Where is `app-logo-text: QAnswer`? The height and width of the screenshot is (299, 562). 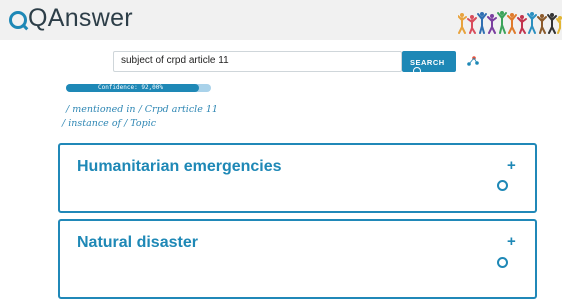 app-logo-text: QAnswer is located at coordinates (80, 18).